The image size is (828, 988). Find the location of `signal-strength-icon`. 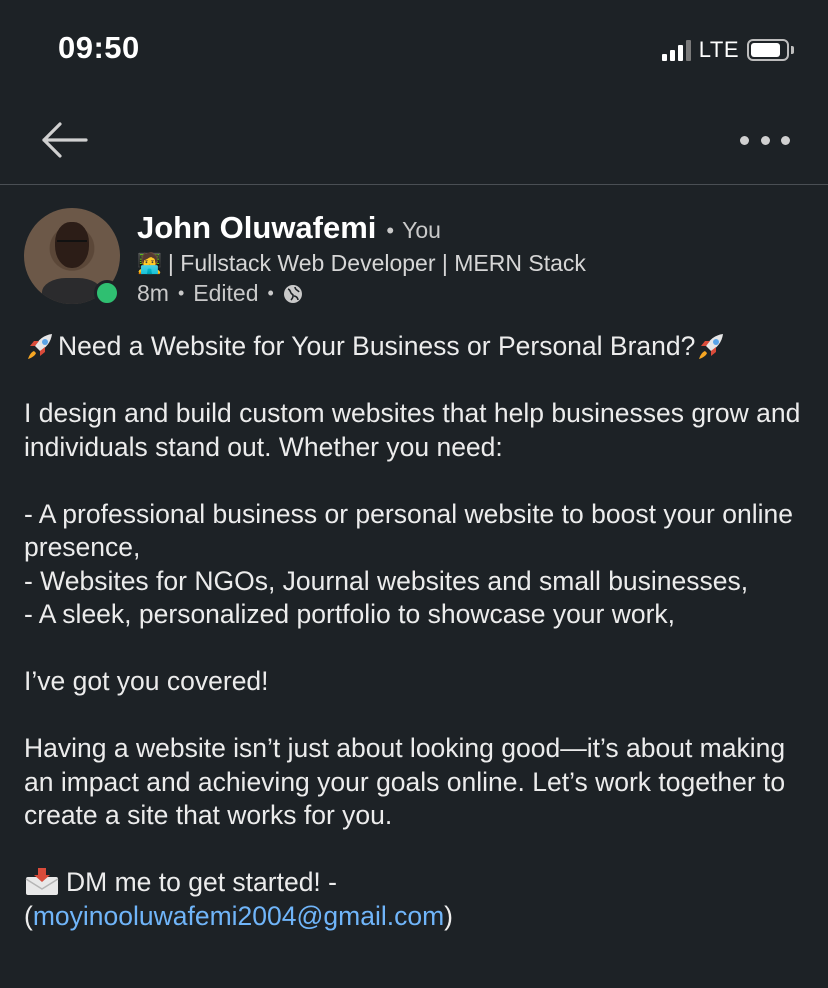

signal-strength-icon is located at coordinates (676, 50).